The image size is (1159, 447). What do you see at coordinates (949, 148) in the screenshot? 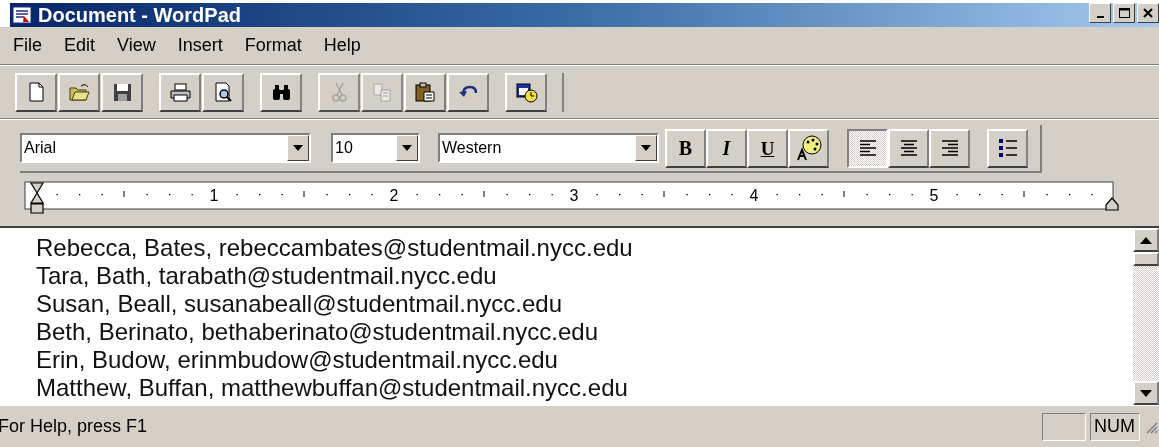
I see `align-right-icon` at bounding box center [949, 148].